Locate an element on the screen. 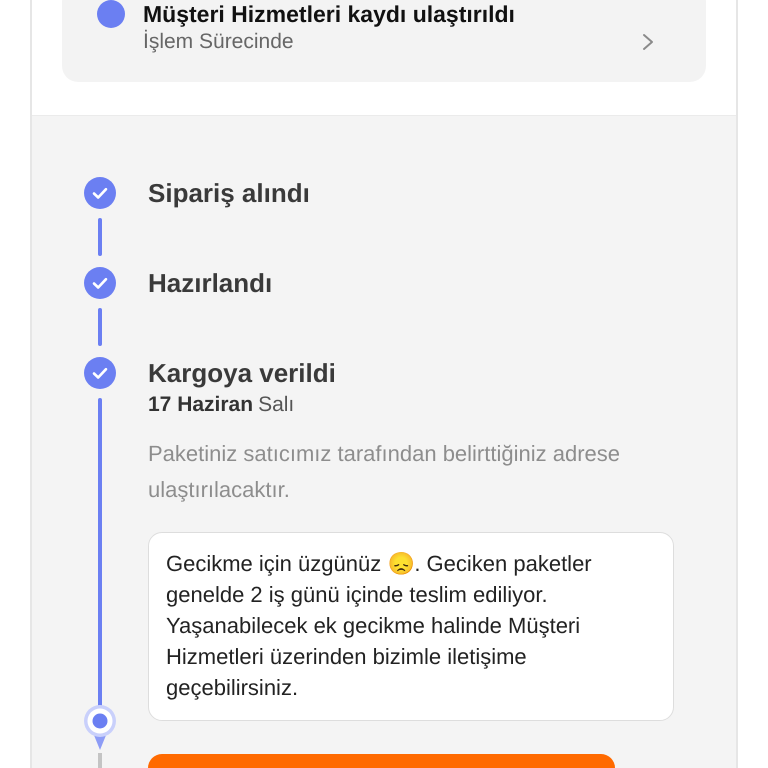  status-dot-icon is located at coordinates (111, 14).